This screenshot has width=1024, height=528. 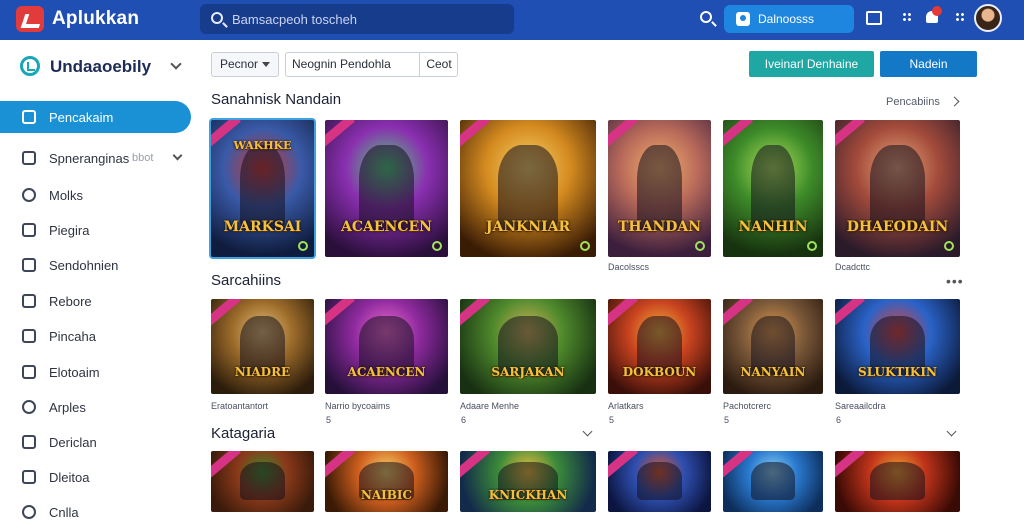 What do you see at coordinates (95, 230) in the screenshot?
I see `sidebar-item: Piegira` at bounding box center [95, 230].